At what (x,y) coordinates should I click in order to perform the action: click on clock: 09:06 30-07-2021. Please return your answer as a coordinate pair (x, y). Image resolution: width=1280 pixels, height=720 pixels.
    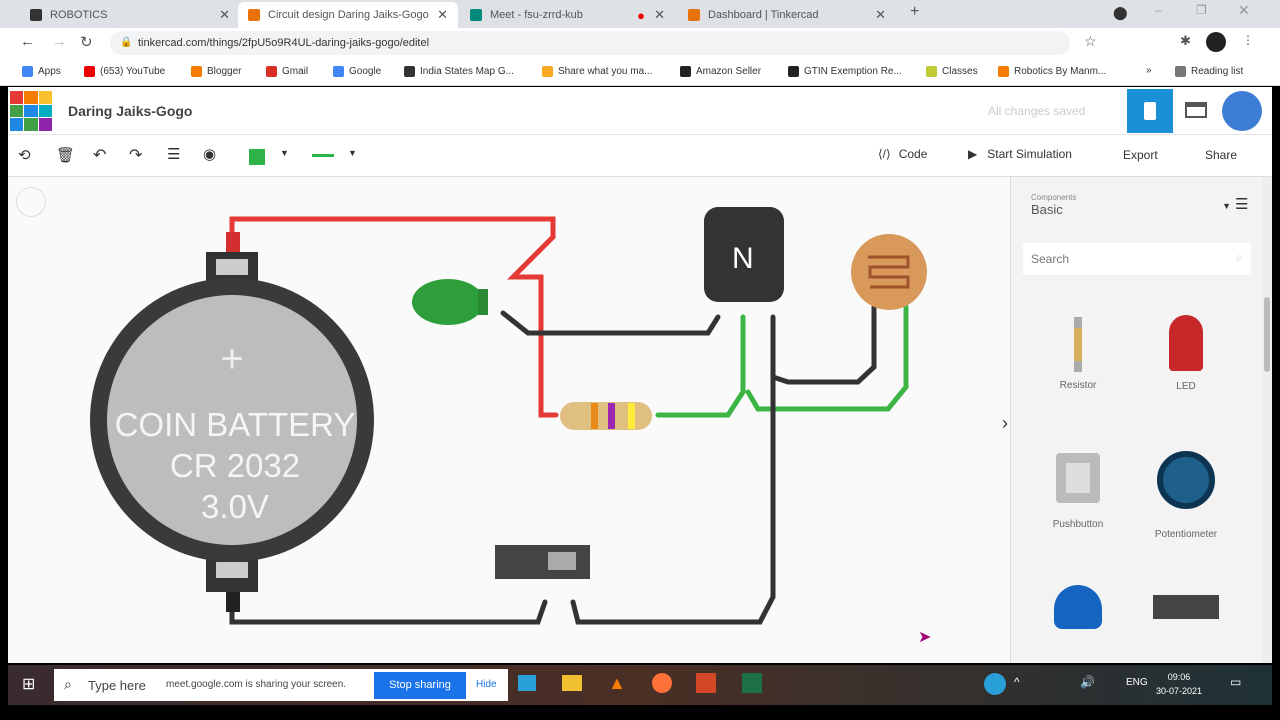
    Looking at the image, I should click on (1179, 684).